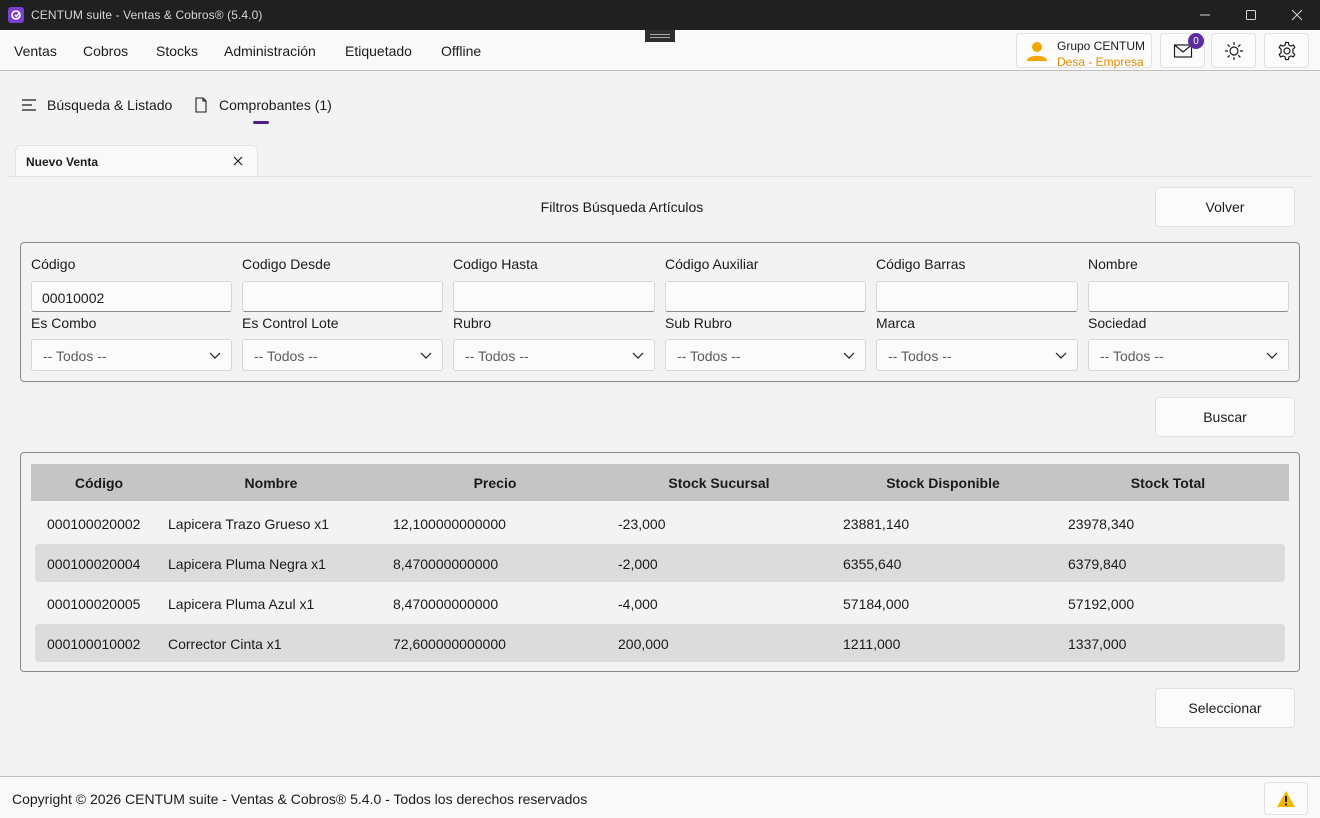  What do you see at coordinates (275, 105) in the screenshot?
I see `tab-comprobantes-label: Comprobantes (1)` at bounding box center [275, 105].